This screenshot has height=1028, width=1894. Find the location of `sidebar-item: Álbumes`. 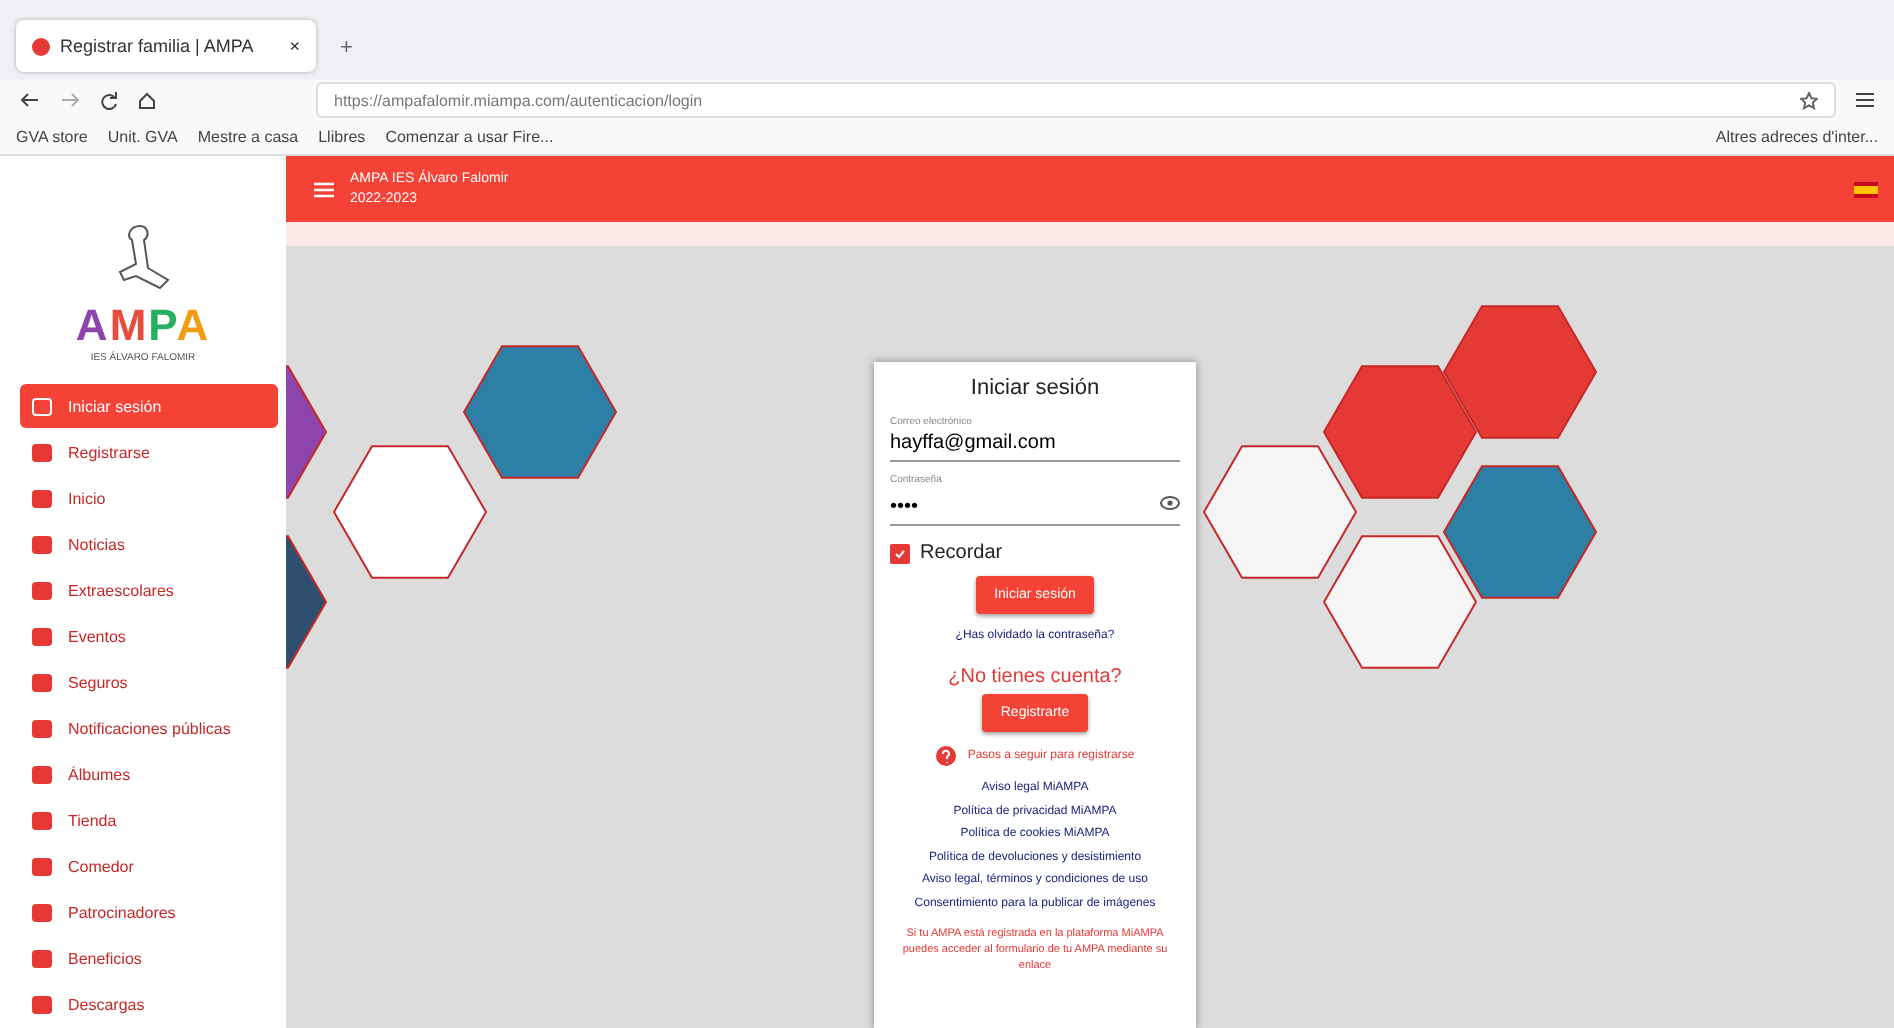

sidebar-item: Álbumes is located at coordinates (149, 774).